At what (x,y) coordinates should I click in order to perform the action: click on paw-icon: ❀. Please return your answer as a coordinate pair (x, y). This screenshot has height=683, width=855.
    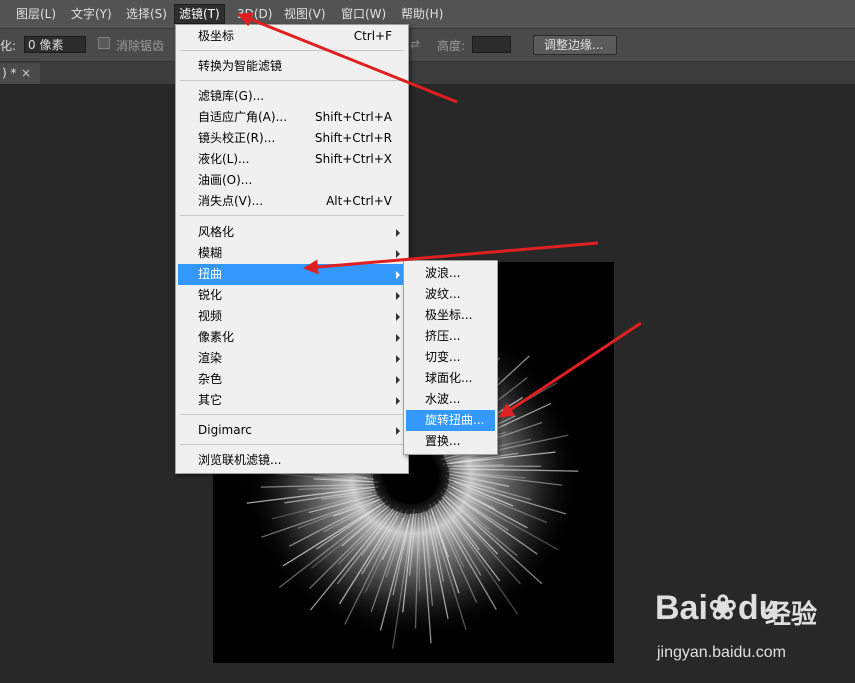
    Looking at the image, I should click on (723, 608).